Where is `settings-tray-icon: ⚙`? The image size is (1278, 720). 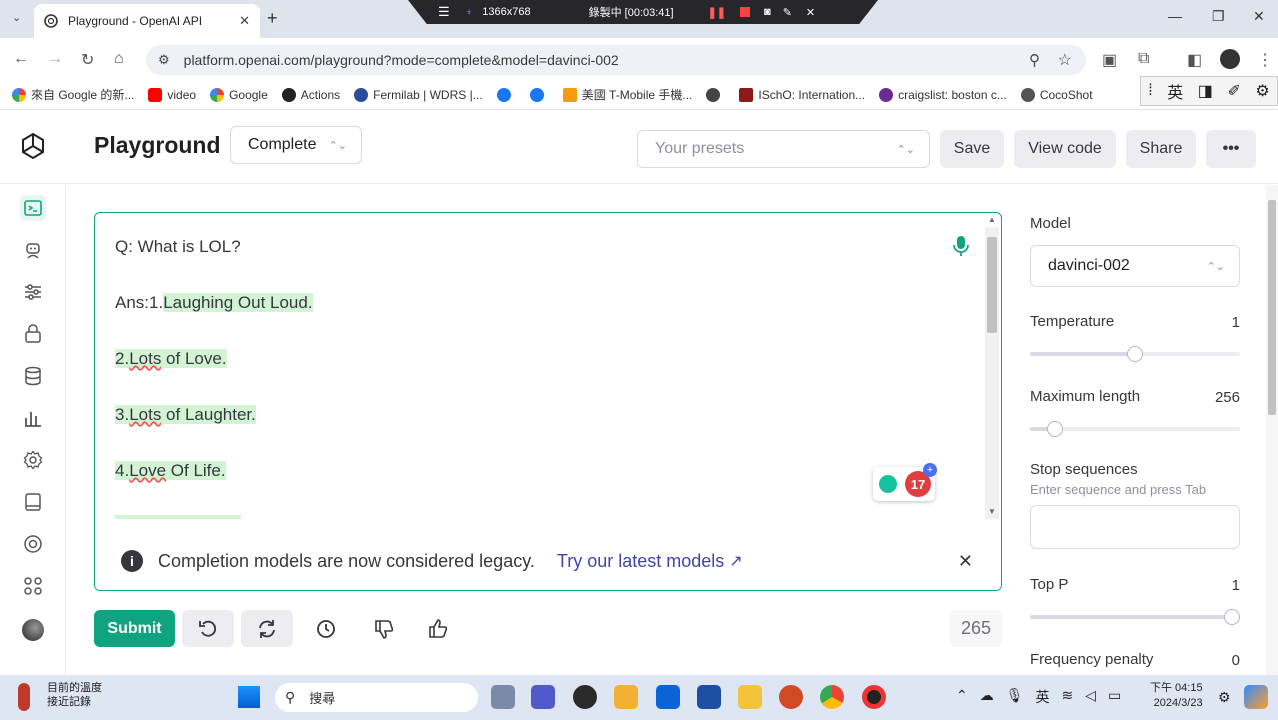
settings-tray-icon: ⚙ is located at coordinates (1224, 697).